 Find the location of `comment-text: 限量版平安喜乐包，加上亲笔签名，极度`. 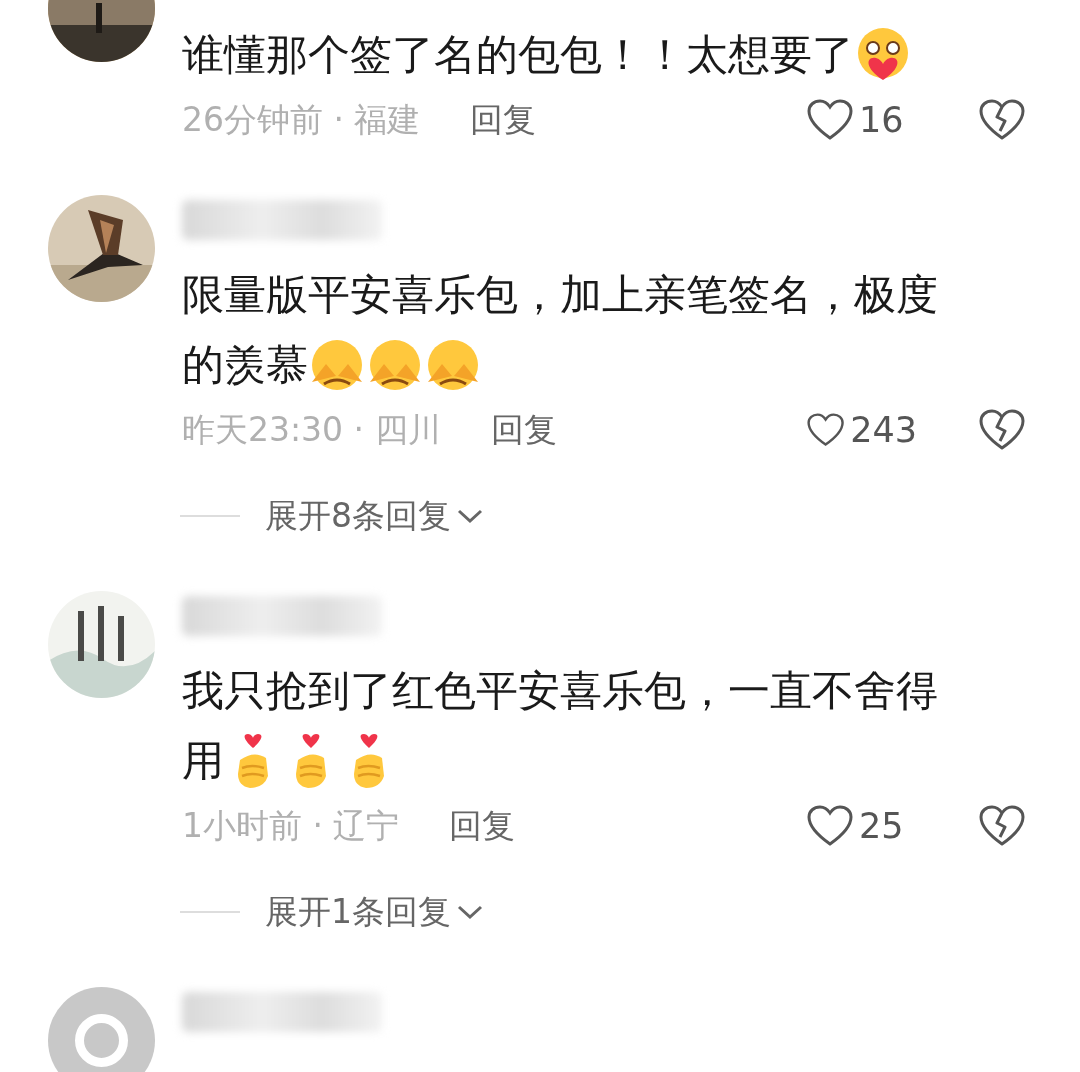

comment-text: 限量版平安喜乐包，加上亲笔签名，极度 is located at coordinates (560, 295).